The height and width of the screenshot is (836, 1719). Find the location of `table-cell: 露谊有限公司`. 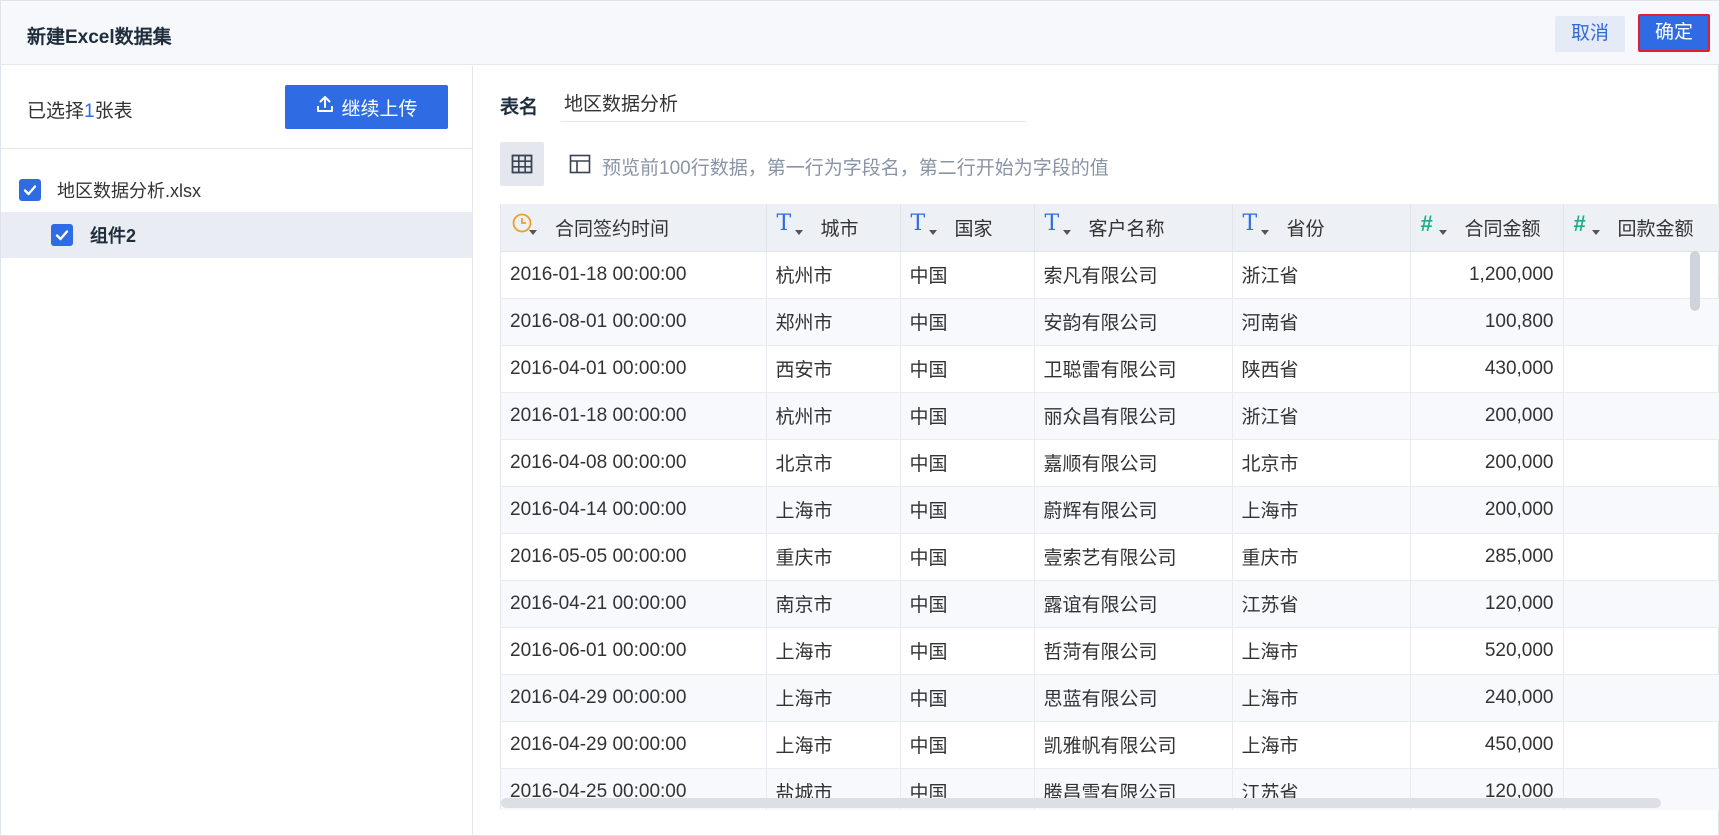

table-cell: 露谊有限公司 is located at coordinates (1133, 604).